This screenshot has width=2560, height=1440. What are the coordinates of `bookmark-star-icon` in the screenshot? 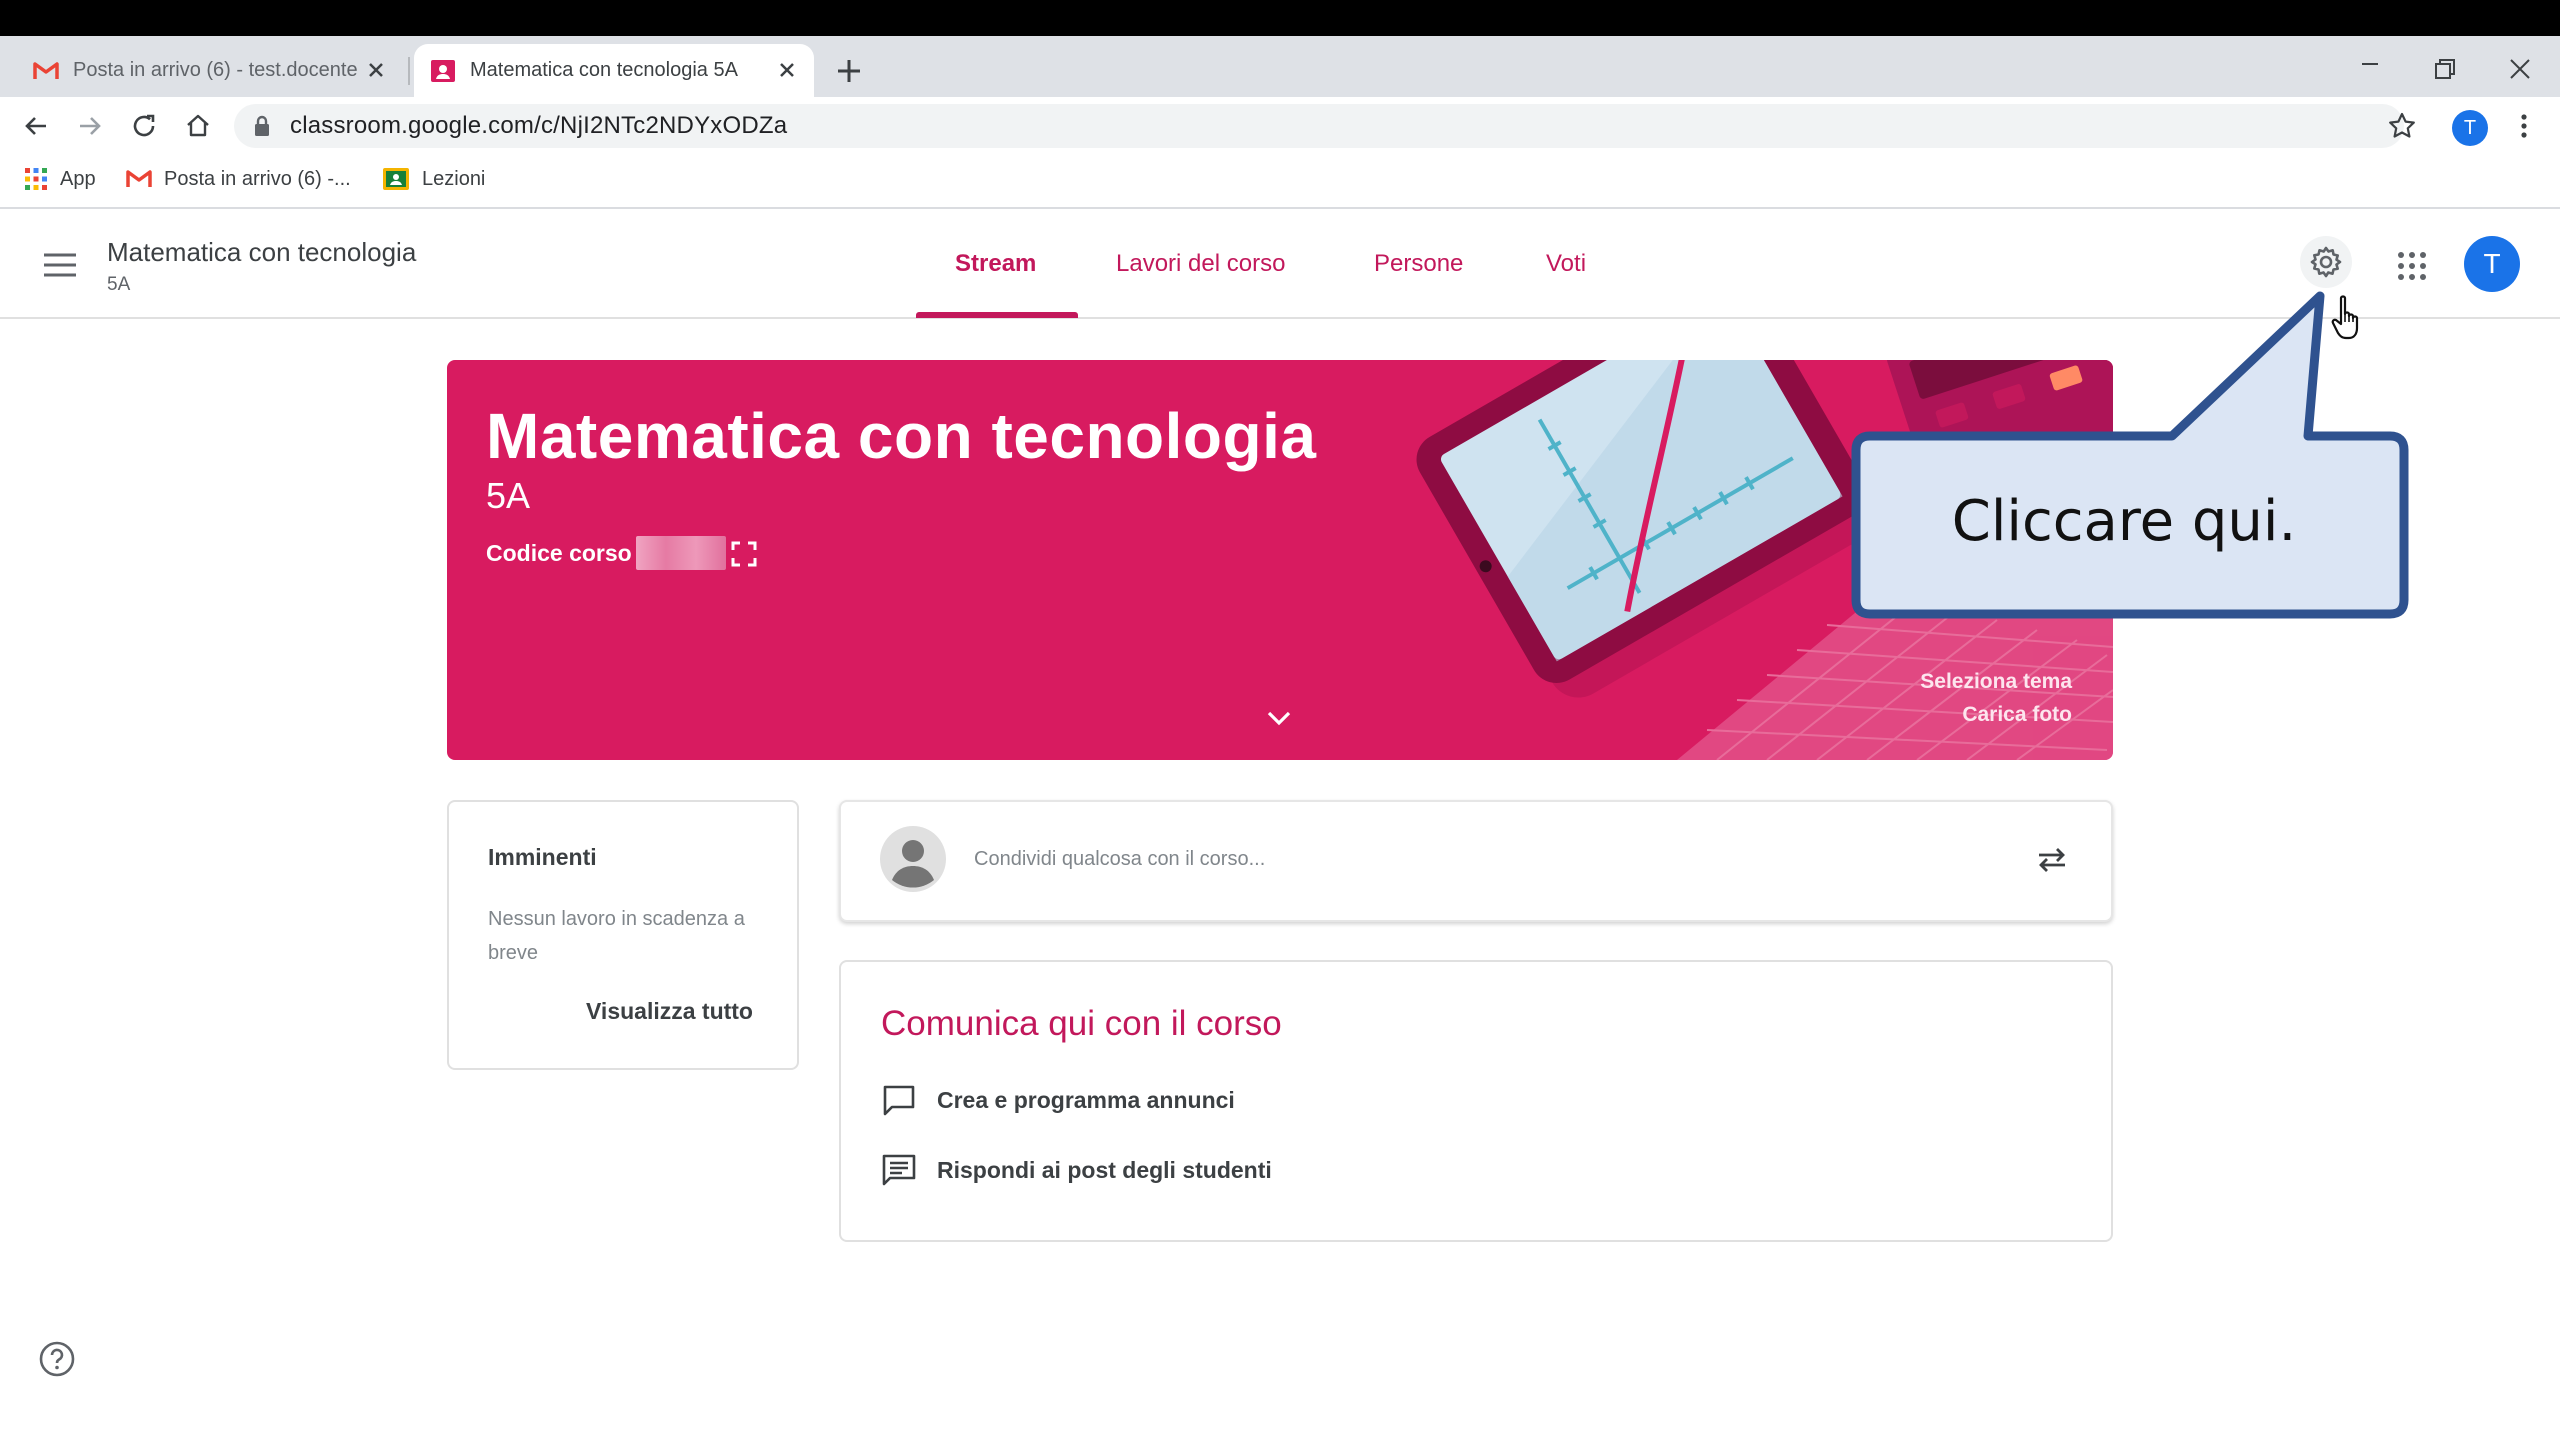 It's located at (2402, 126).